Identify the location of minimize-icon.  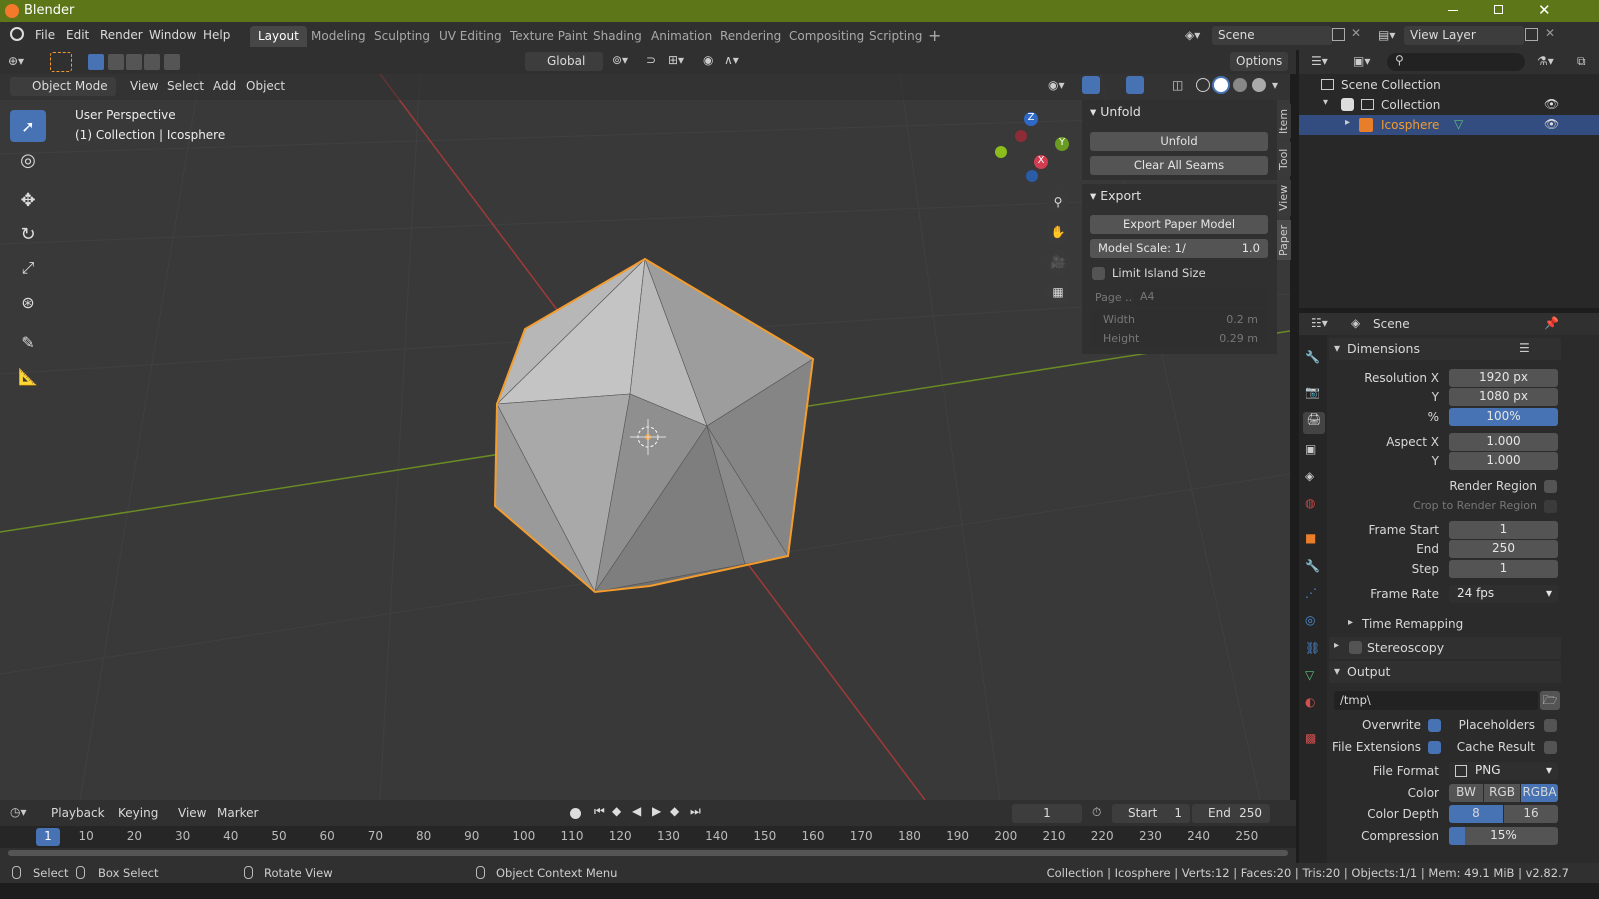
(1453, 10).